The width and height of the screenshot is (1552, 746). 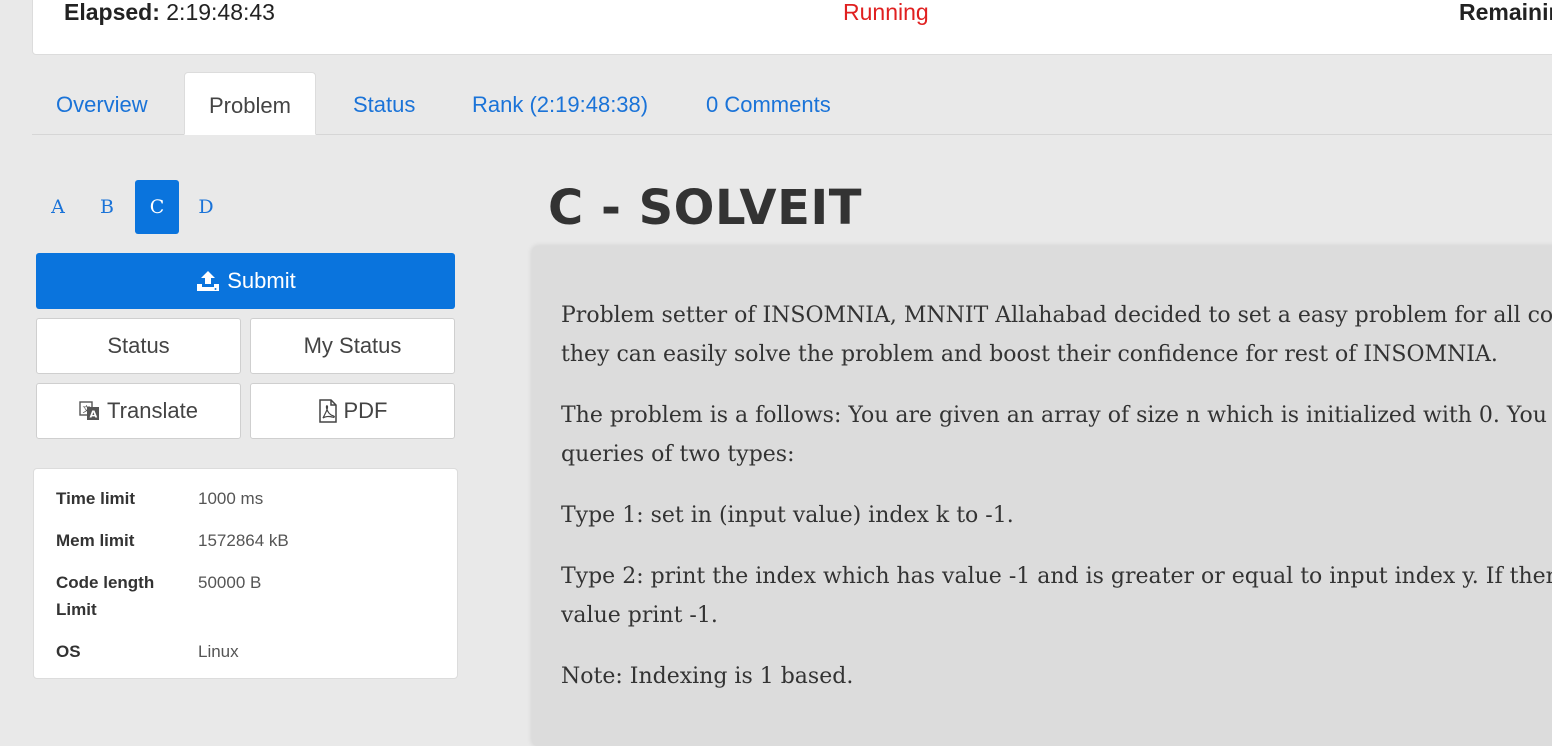 What do you see at coordinates (707, 676) in the screenshot?
I see `description-paragraph: Note: Indexing is 1 based.` at bounding box center [707, 676].